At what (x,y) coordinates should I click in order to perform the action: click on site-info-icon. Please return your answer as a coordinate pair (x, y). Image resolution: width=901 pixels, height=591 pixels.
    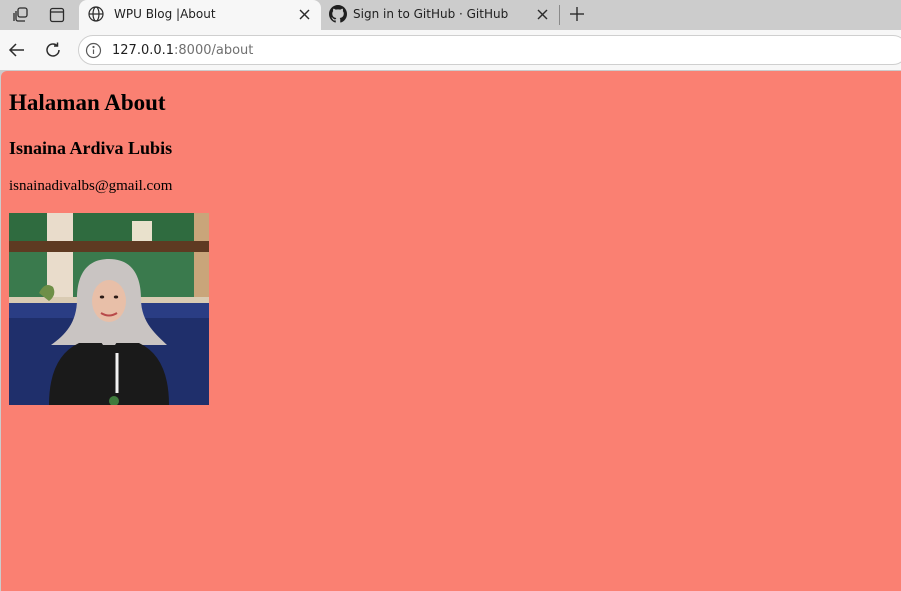
    Looking at the image, I should click on (93, 50).